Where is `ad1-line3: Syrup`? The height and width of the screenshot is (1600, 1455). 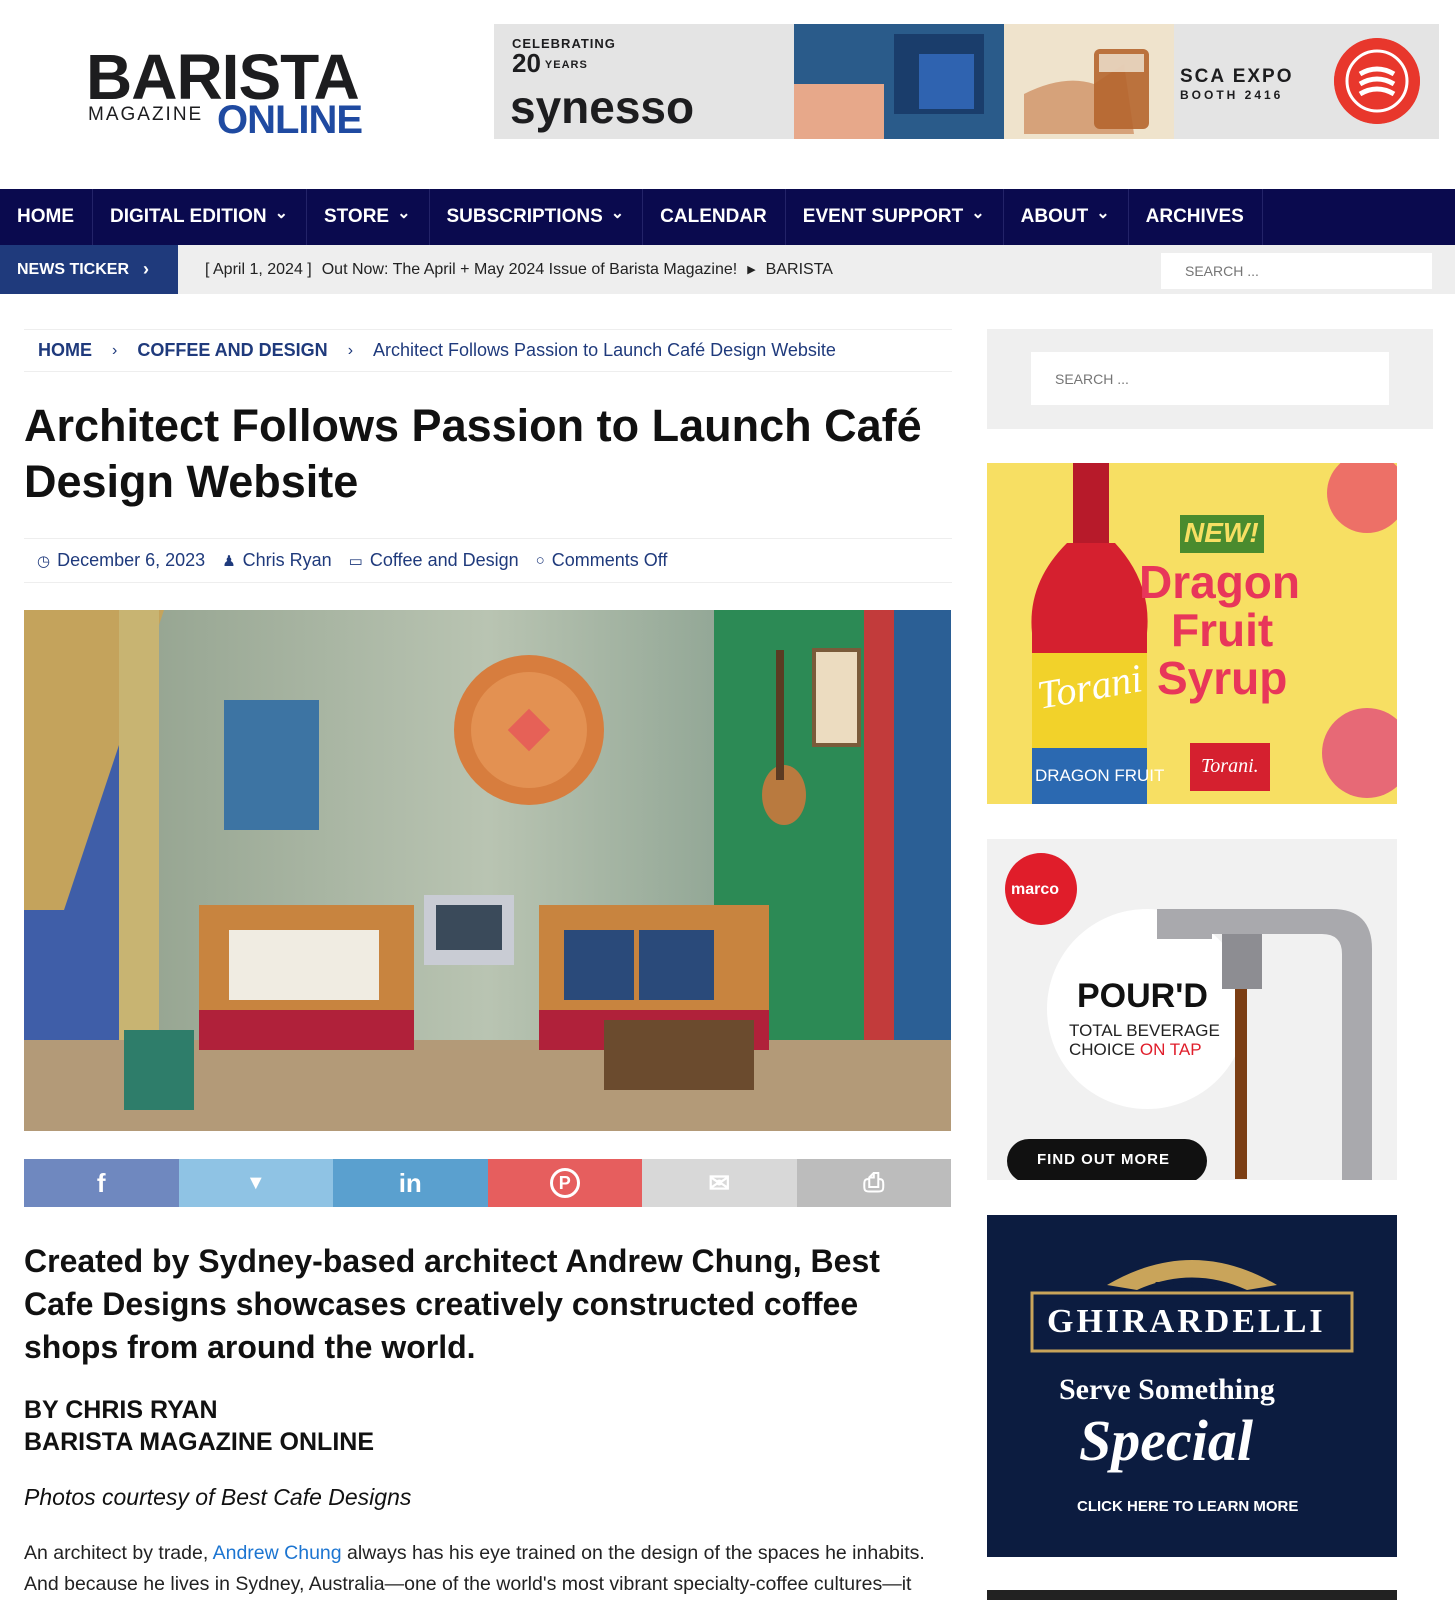 ad1-line3: Syrup is located at coordinates (1222, 678).